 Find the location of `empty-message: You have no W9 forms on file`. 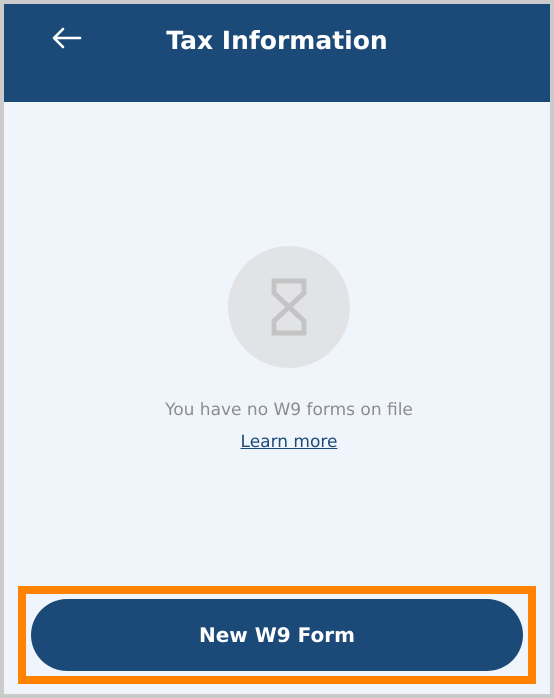

empty-message: You have no W9 forms on file is located at coordinates (289, 410).